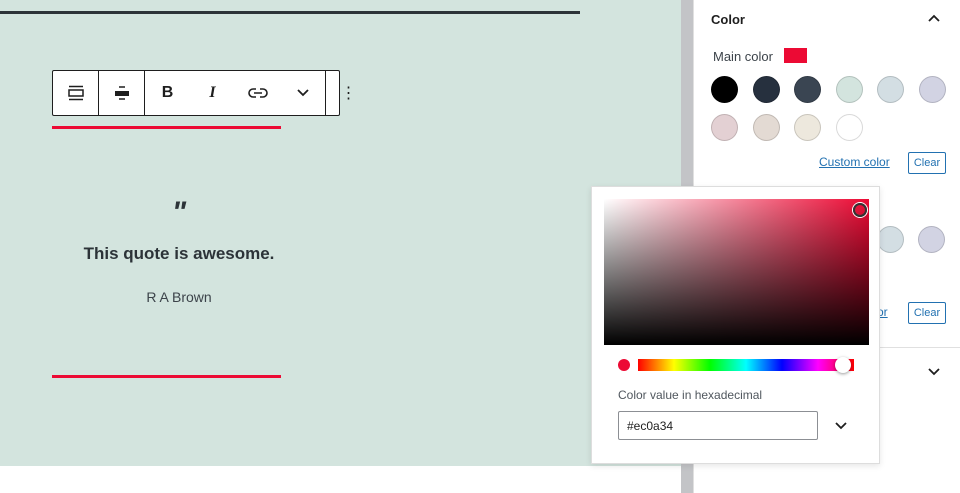 This screenshot has width=960, height=493. What do you see at coordinates (624, 365) in the screenshot?
I see `current-color-preview` at bounding box center [624, 365].